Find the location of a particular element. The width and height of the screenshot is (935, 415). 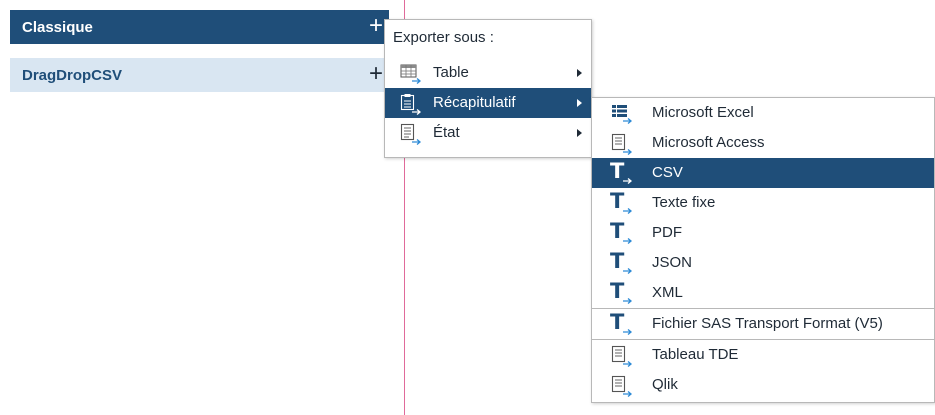

panel-row-label: DragDropCSV is located at coordinates (72, 75).